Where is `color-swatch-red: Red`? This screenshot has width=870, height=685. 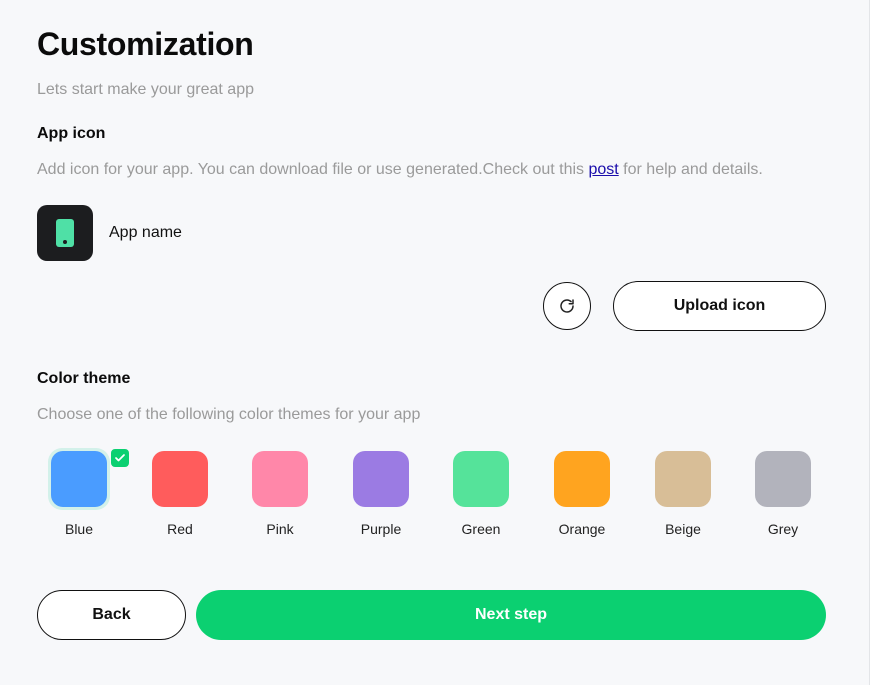 color-swatch-red: Red is located at coordinates (178, 498).